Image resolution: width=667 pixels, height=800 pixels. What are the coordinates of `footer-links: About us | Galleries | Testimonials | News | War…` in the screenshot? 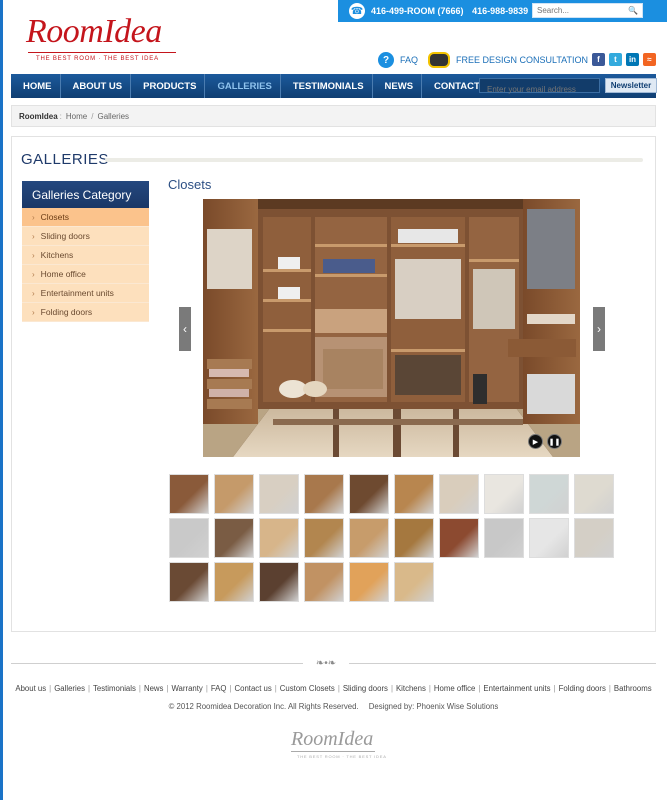 It's located at (333, 688).